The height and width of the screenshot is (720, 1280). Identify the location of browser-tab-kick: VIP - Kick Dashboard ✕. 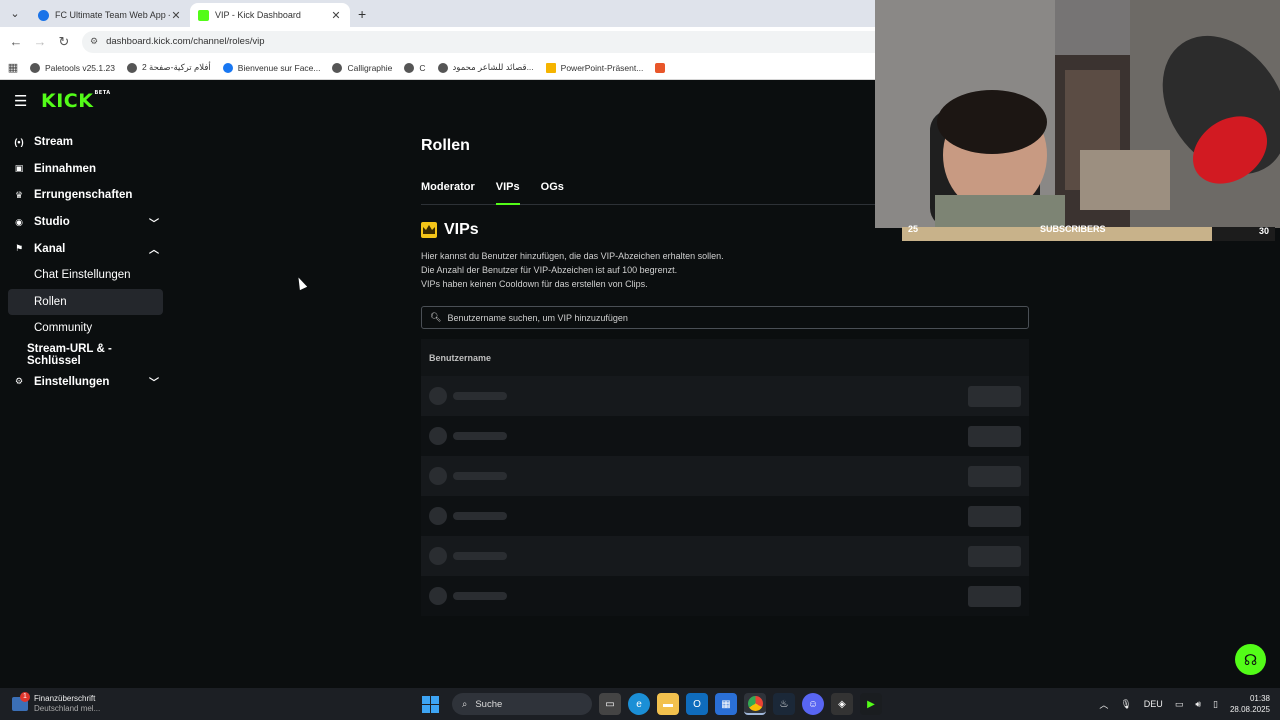
(270, 15).